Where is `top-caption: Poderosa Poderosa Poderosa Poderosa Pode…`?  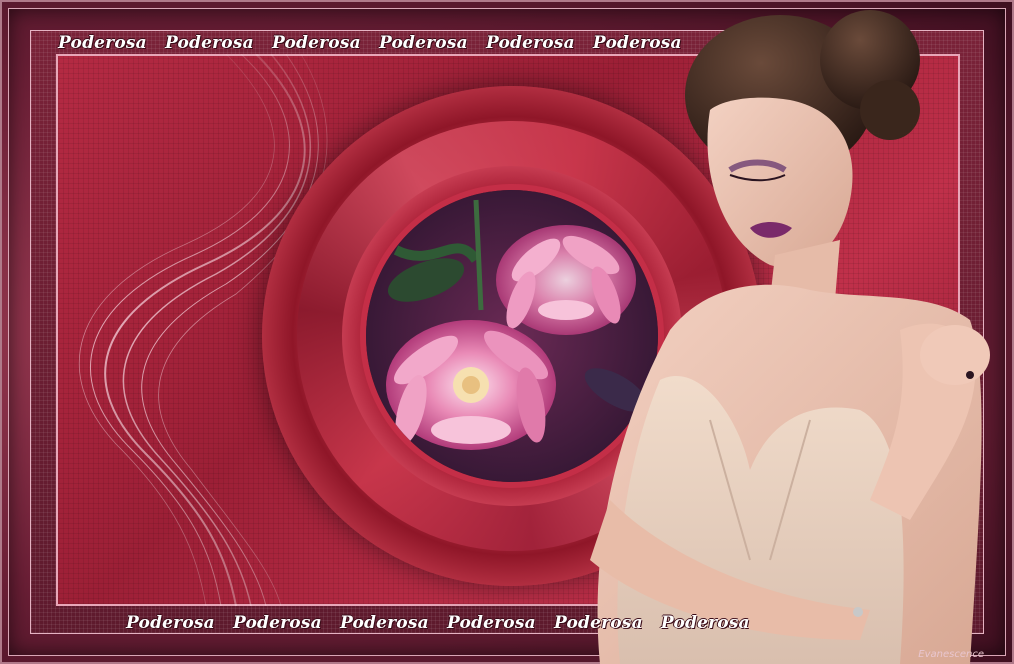
top-caption: Poderosa Poderosa Poderosa Poderosa Pode… is located at coordinates (376, 43).